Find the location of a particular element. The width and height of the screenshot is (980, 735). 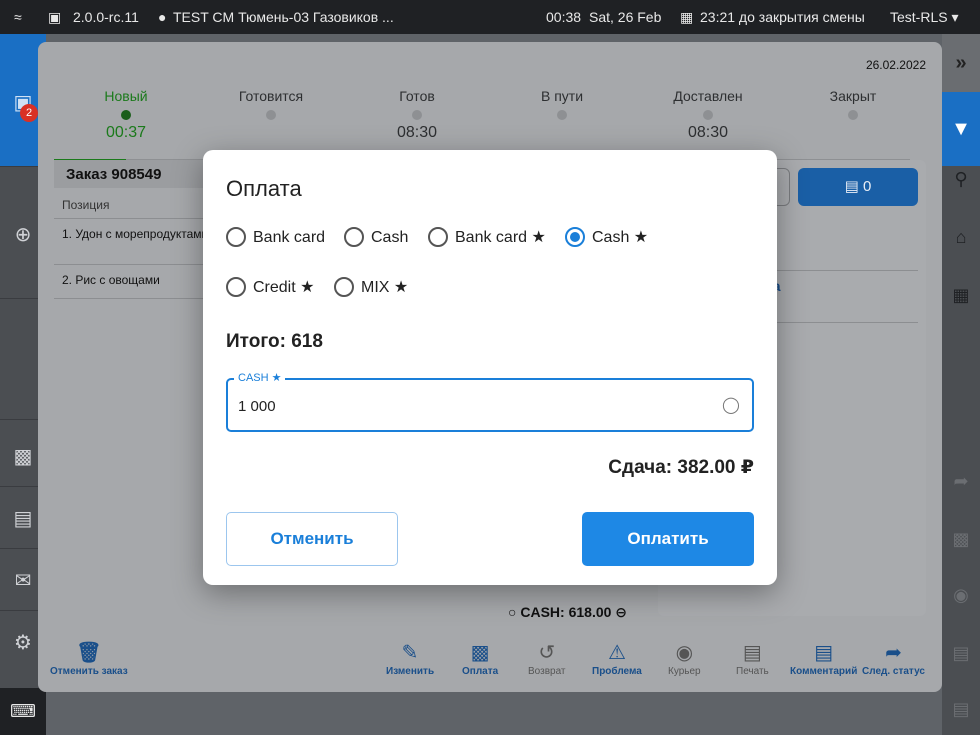

refund-button: ↺ Возврат is located at coordinates (547, 658).